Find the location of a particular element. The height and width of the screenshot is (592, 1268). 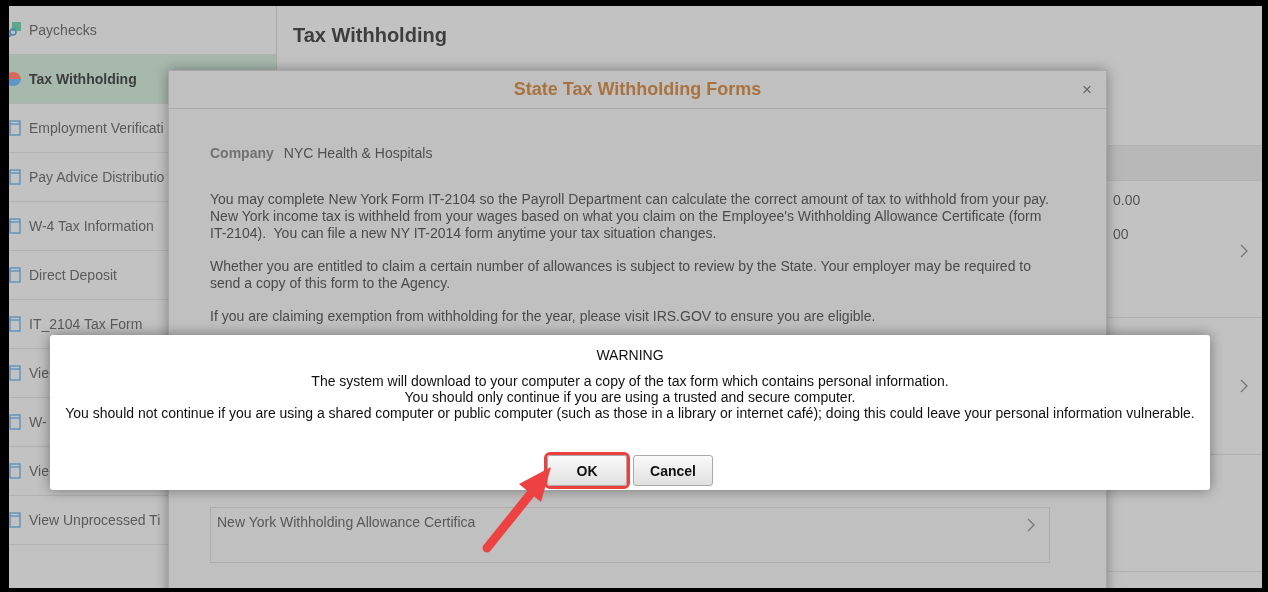

warning-title: WARNING is located at coordinates (630, 355).